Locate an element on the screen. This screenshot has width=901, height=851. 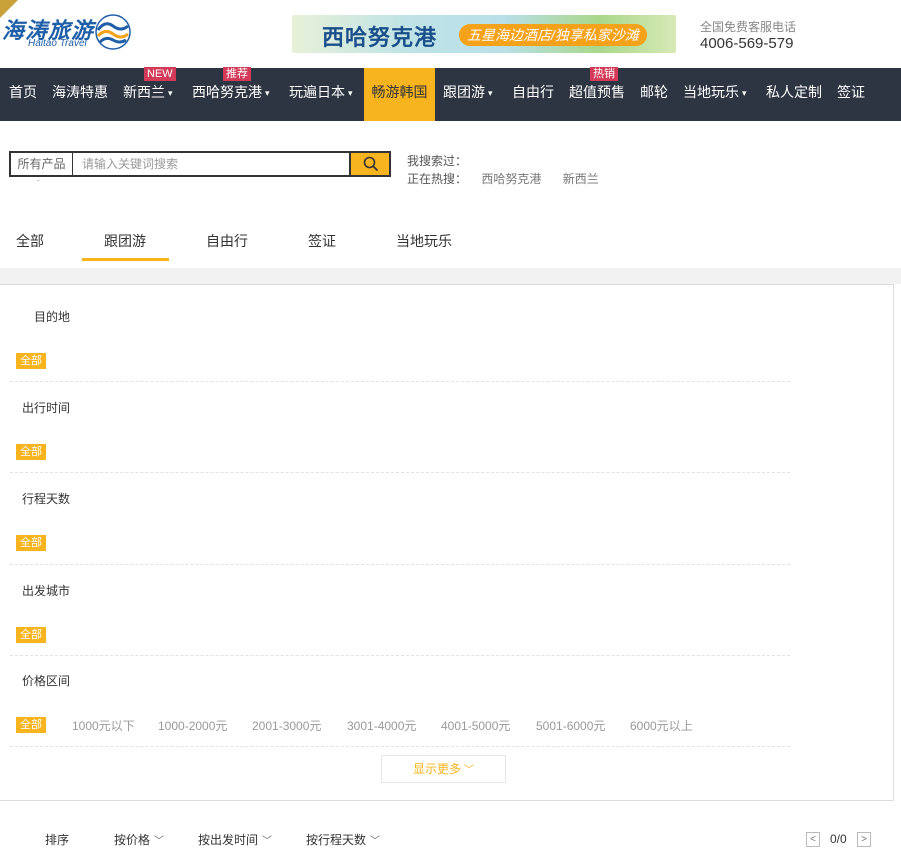
tab-local-fun: 当地玩乐 is located at coordinates (424, 241).